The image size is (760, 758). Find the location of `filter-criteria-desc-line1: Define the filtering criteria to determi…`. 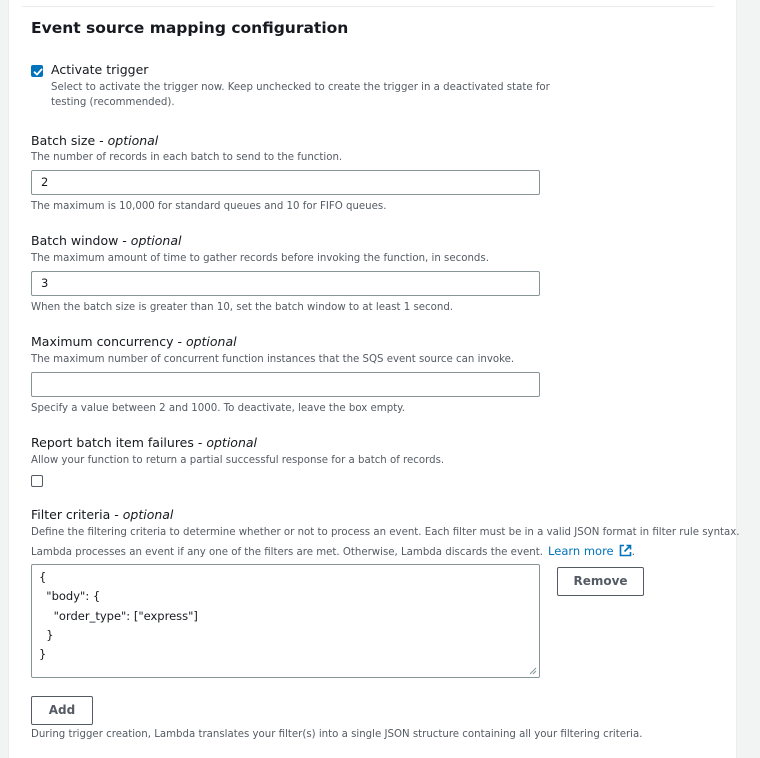

filter-criteria-desc-line1: Define the filtering criteria to determi… is located at coordinates (385, 532).